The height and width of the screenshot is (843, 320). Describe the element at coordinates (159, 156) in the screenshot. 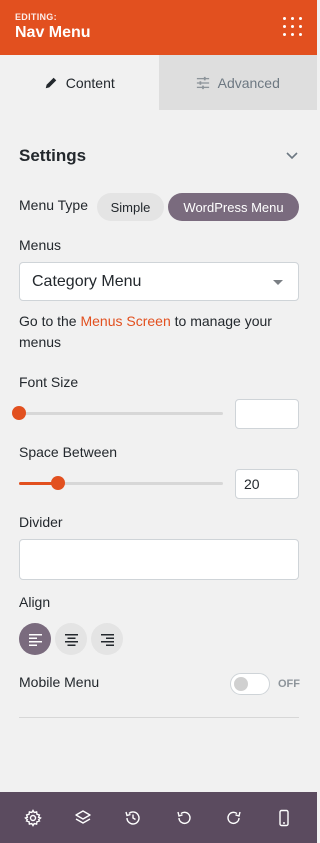

I see `settings-section-header: Settings` at that location.